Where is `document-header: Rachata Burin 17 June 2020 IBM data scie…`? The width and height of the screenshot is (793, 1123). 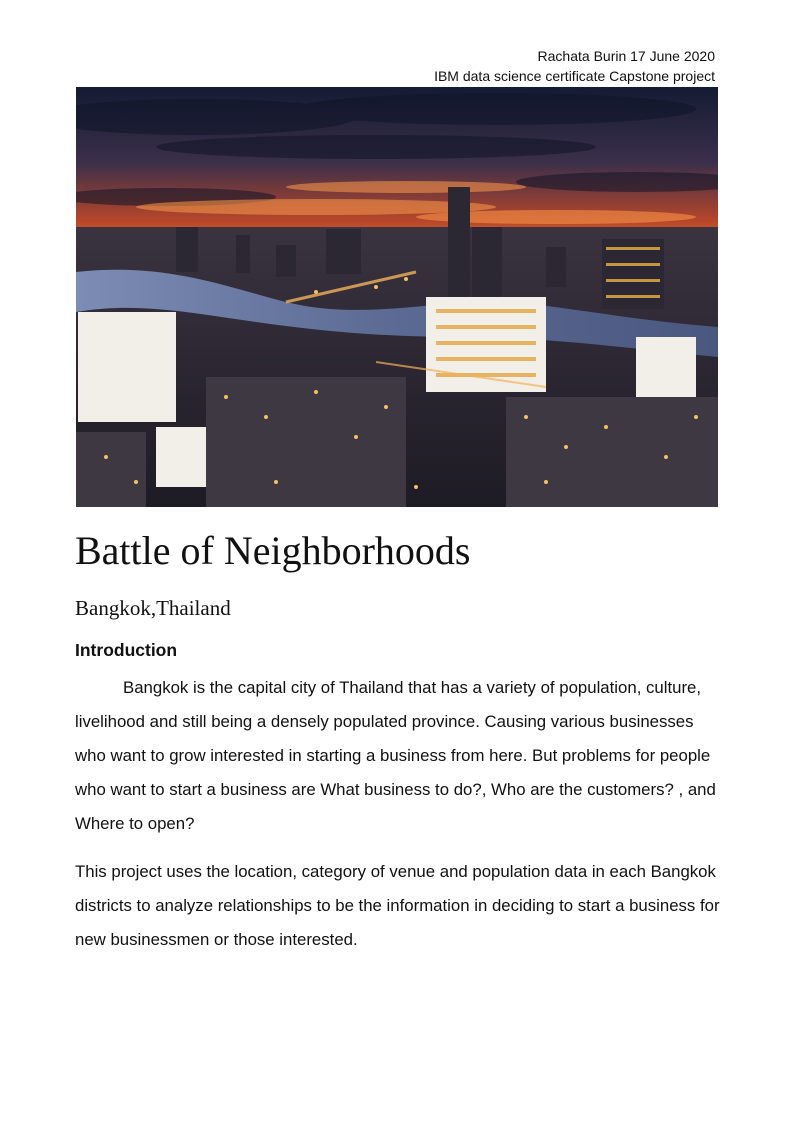
document-header: Rachata Burin 17 June 2020 IBM data scie… is located at coordinates (574, 66).